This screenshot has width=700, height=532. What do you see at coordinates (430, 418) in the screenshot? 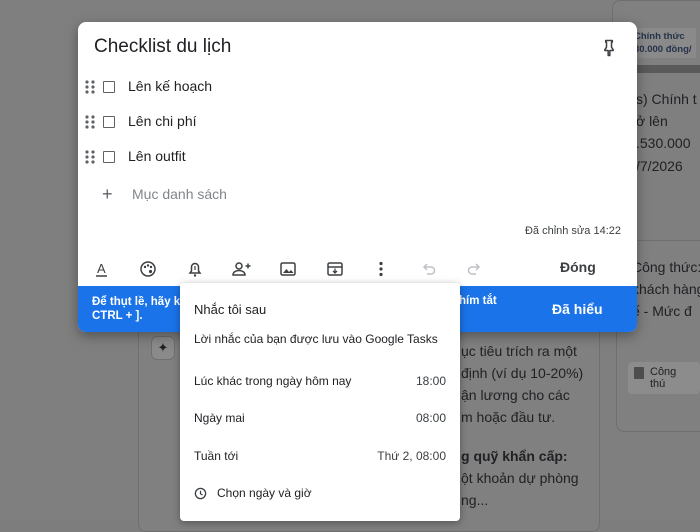
I see `reminder-option-time: 08:00` at bounding box center [430, 418].